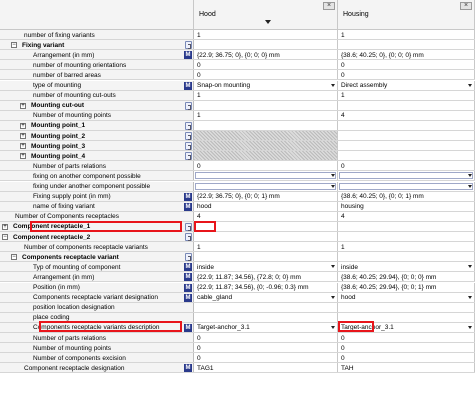  Describe the element at coordinates (266, 15) in the screenshot. I see `column-header-hood: Hood ×` at that location.